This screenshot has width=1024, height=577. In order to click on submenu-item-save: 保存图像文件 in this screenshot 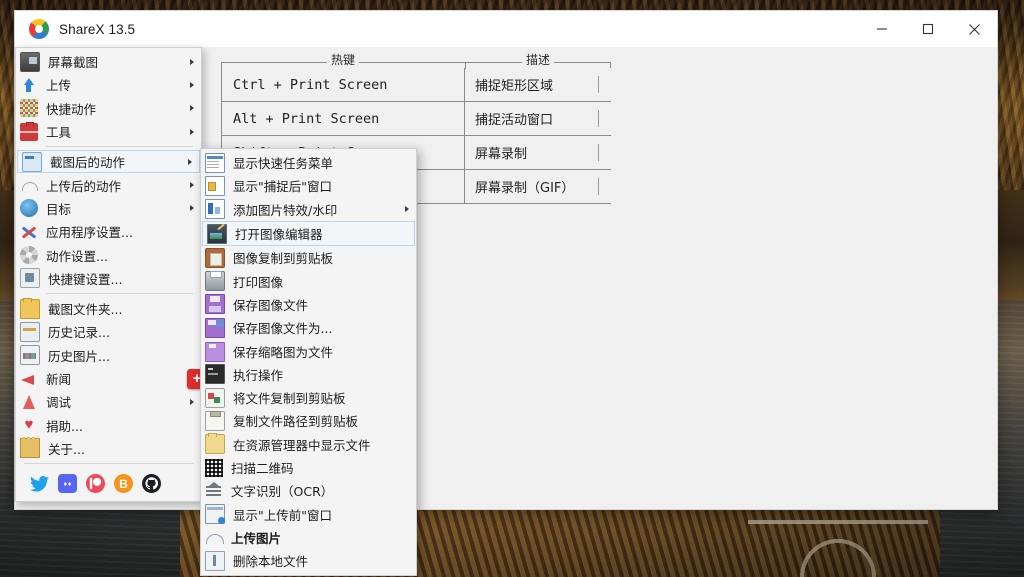, I will do `click(308, 304)`.